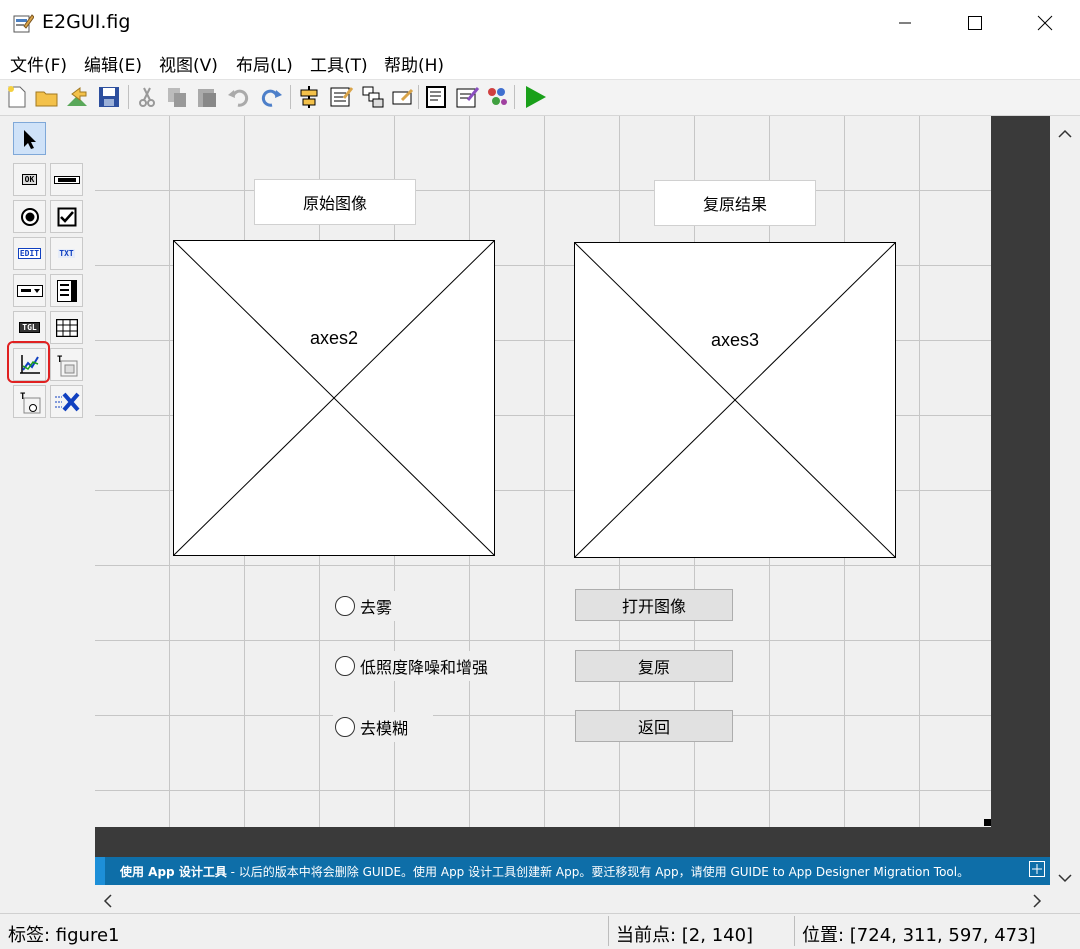 Image resolution: width=1080 pixels, height=949 pixels. What do you see at coordinates (66, 216) in the screenshot?
I see `checkbox-tool-icon` at bounding box center [66, 216].